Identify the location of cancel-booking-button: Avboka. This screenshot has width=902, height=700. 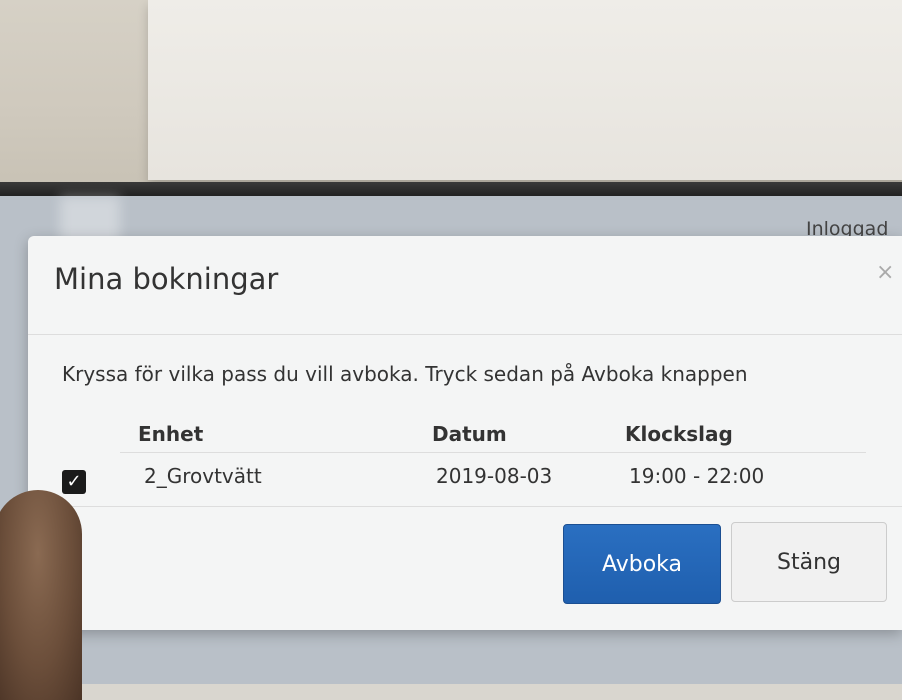
(642, 564).